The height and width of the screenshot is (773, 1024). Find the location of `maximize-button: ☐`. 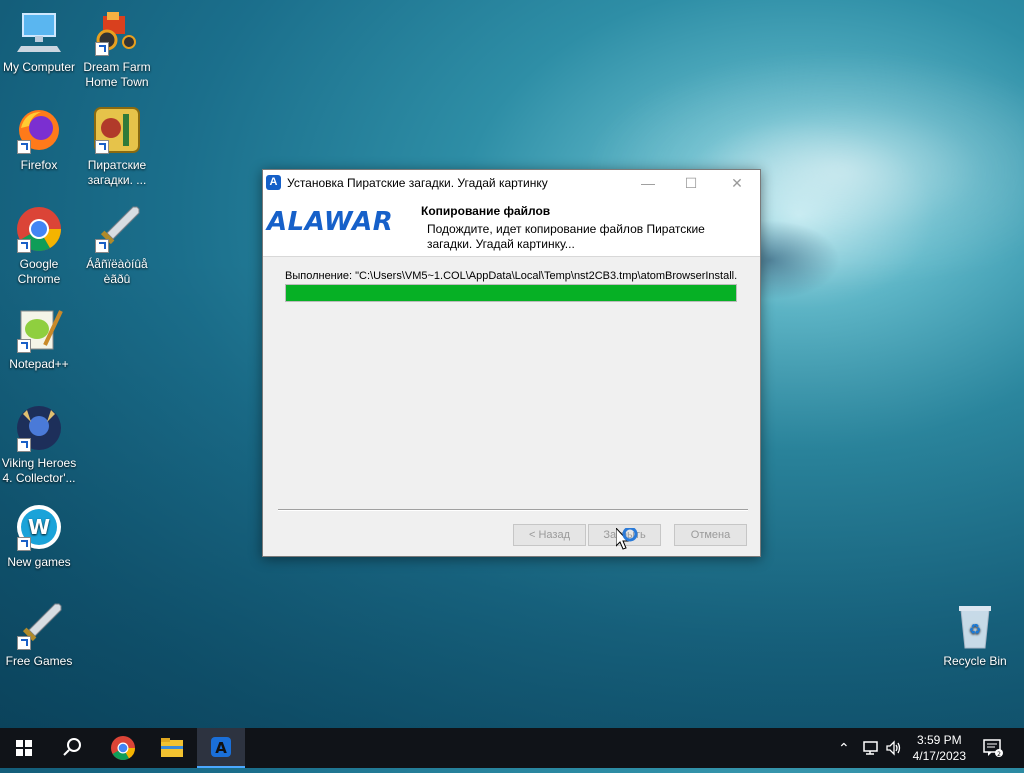

maximize-button: ☐ is located at coordinates (691, 183).